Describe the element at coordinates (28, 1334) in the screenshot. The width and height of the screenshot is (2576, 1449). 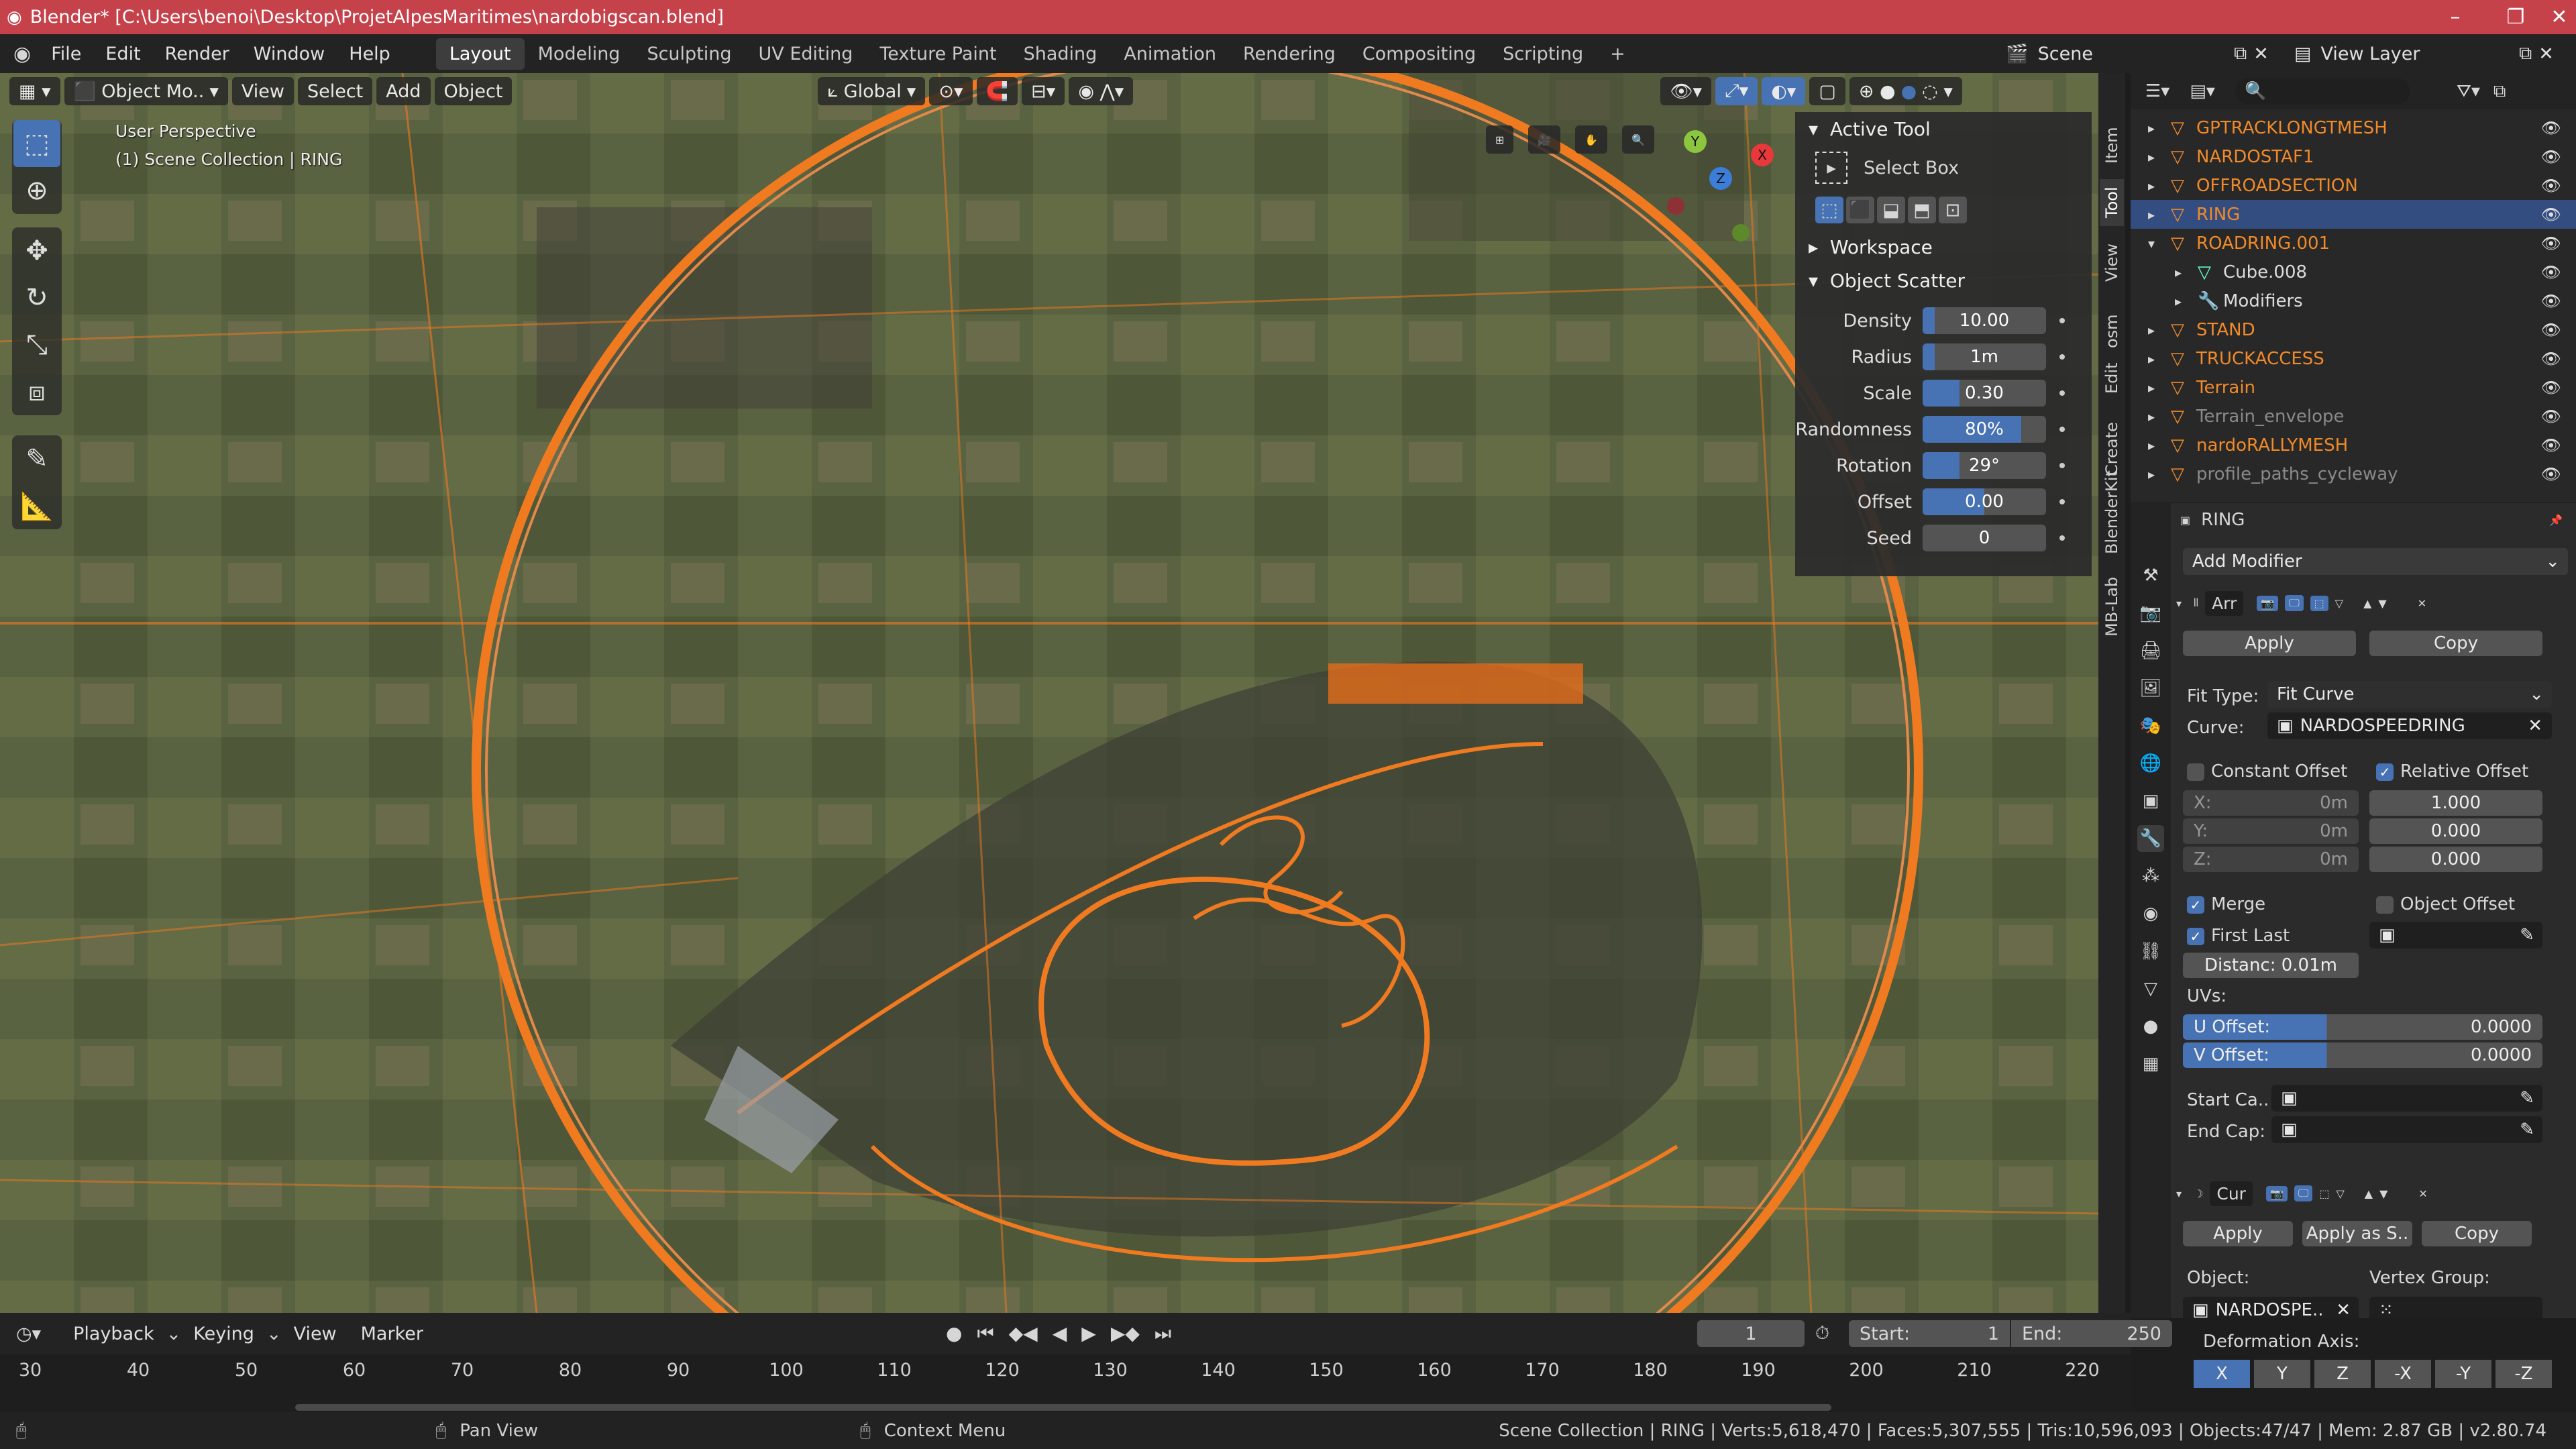
I see `timeline-editor-type-icon: ◷▾` at that location.